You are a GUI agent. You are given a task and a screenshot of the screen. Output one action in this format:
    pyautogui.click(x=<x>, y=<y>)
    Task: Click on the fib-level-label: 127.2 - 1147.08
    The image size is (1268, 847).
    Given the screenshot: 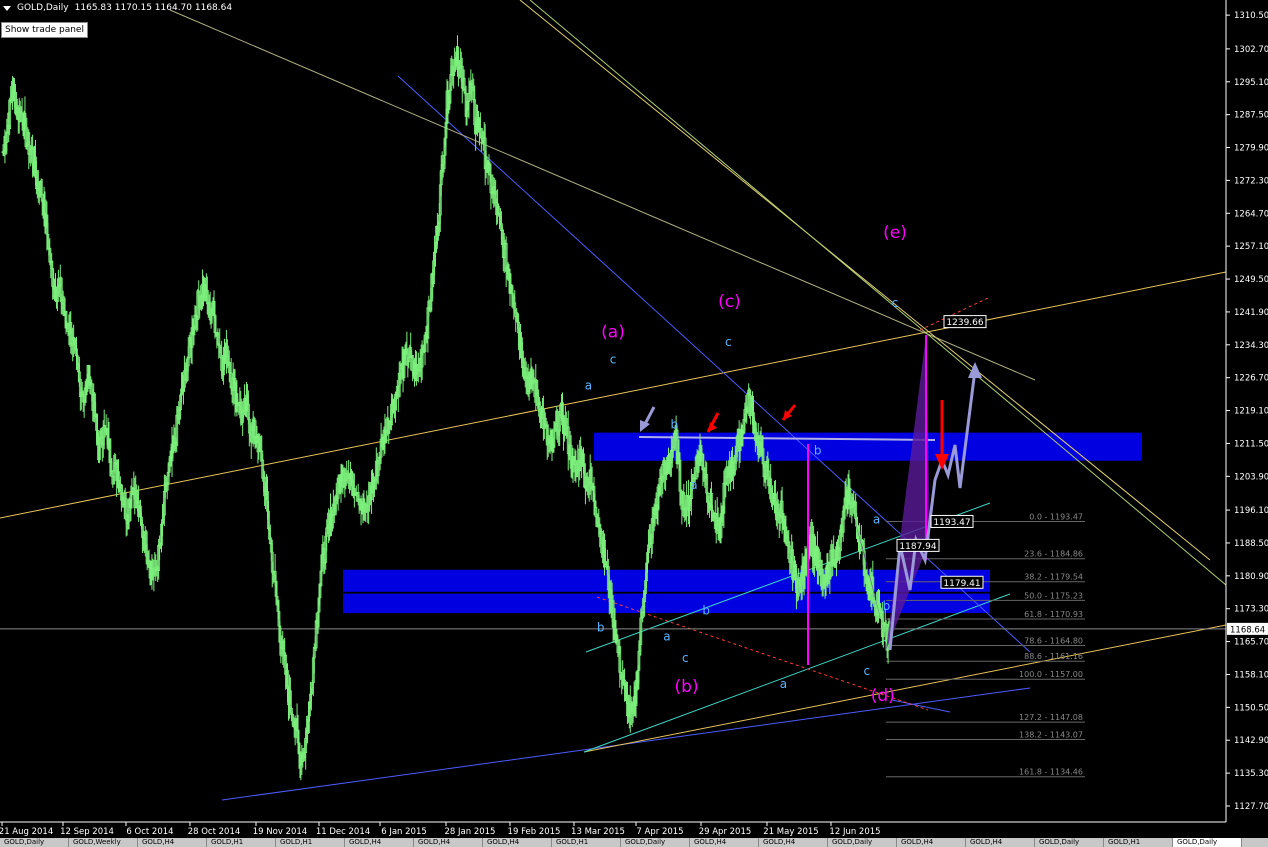 What is the action you would take?
    pyautogui.click(x=1051, y=717)
    